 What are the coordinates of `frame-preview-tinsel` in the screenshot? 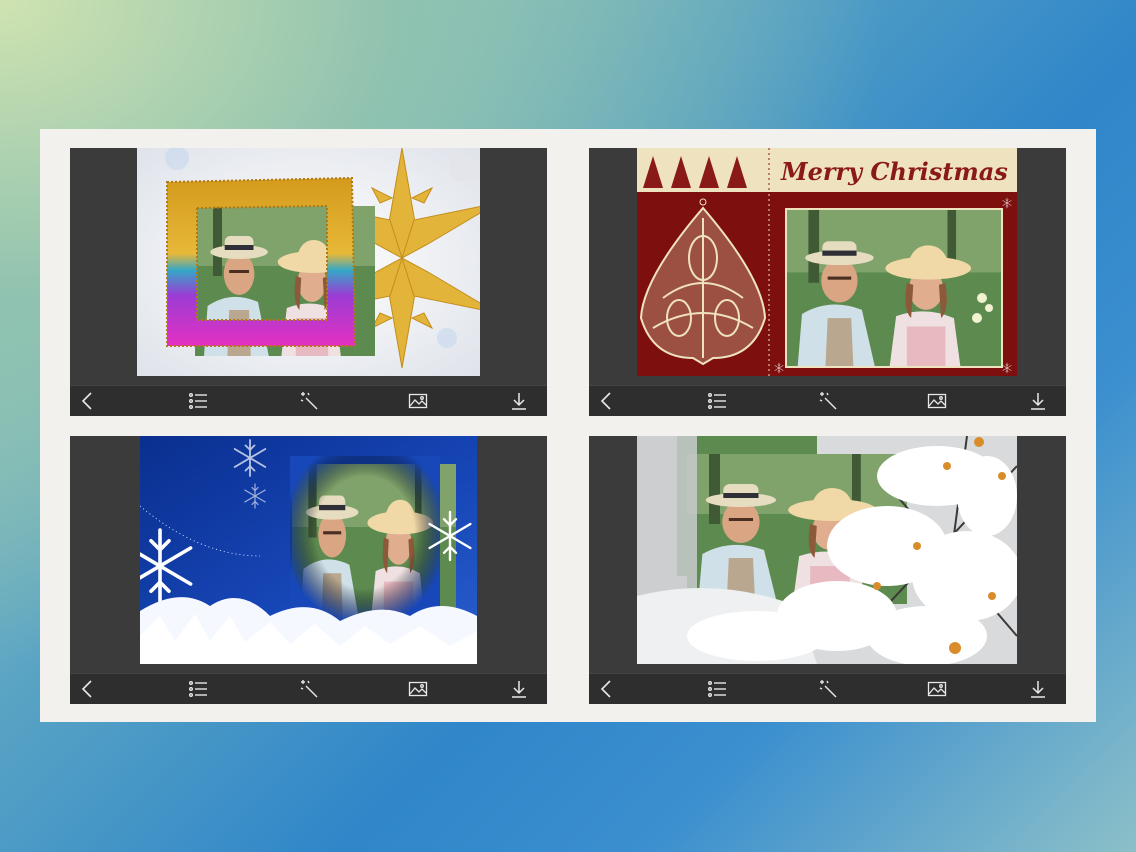 It's located at (308, 282).